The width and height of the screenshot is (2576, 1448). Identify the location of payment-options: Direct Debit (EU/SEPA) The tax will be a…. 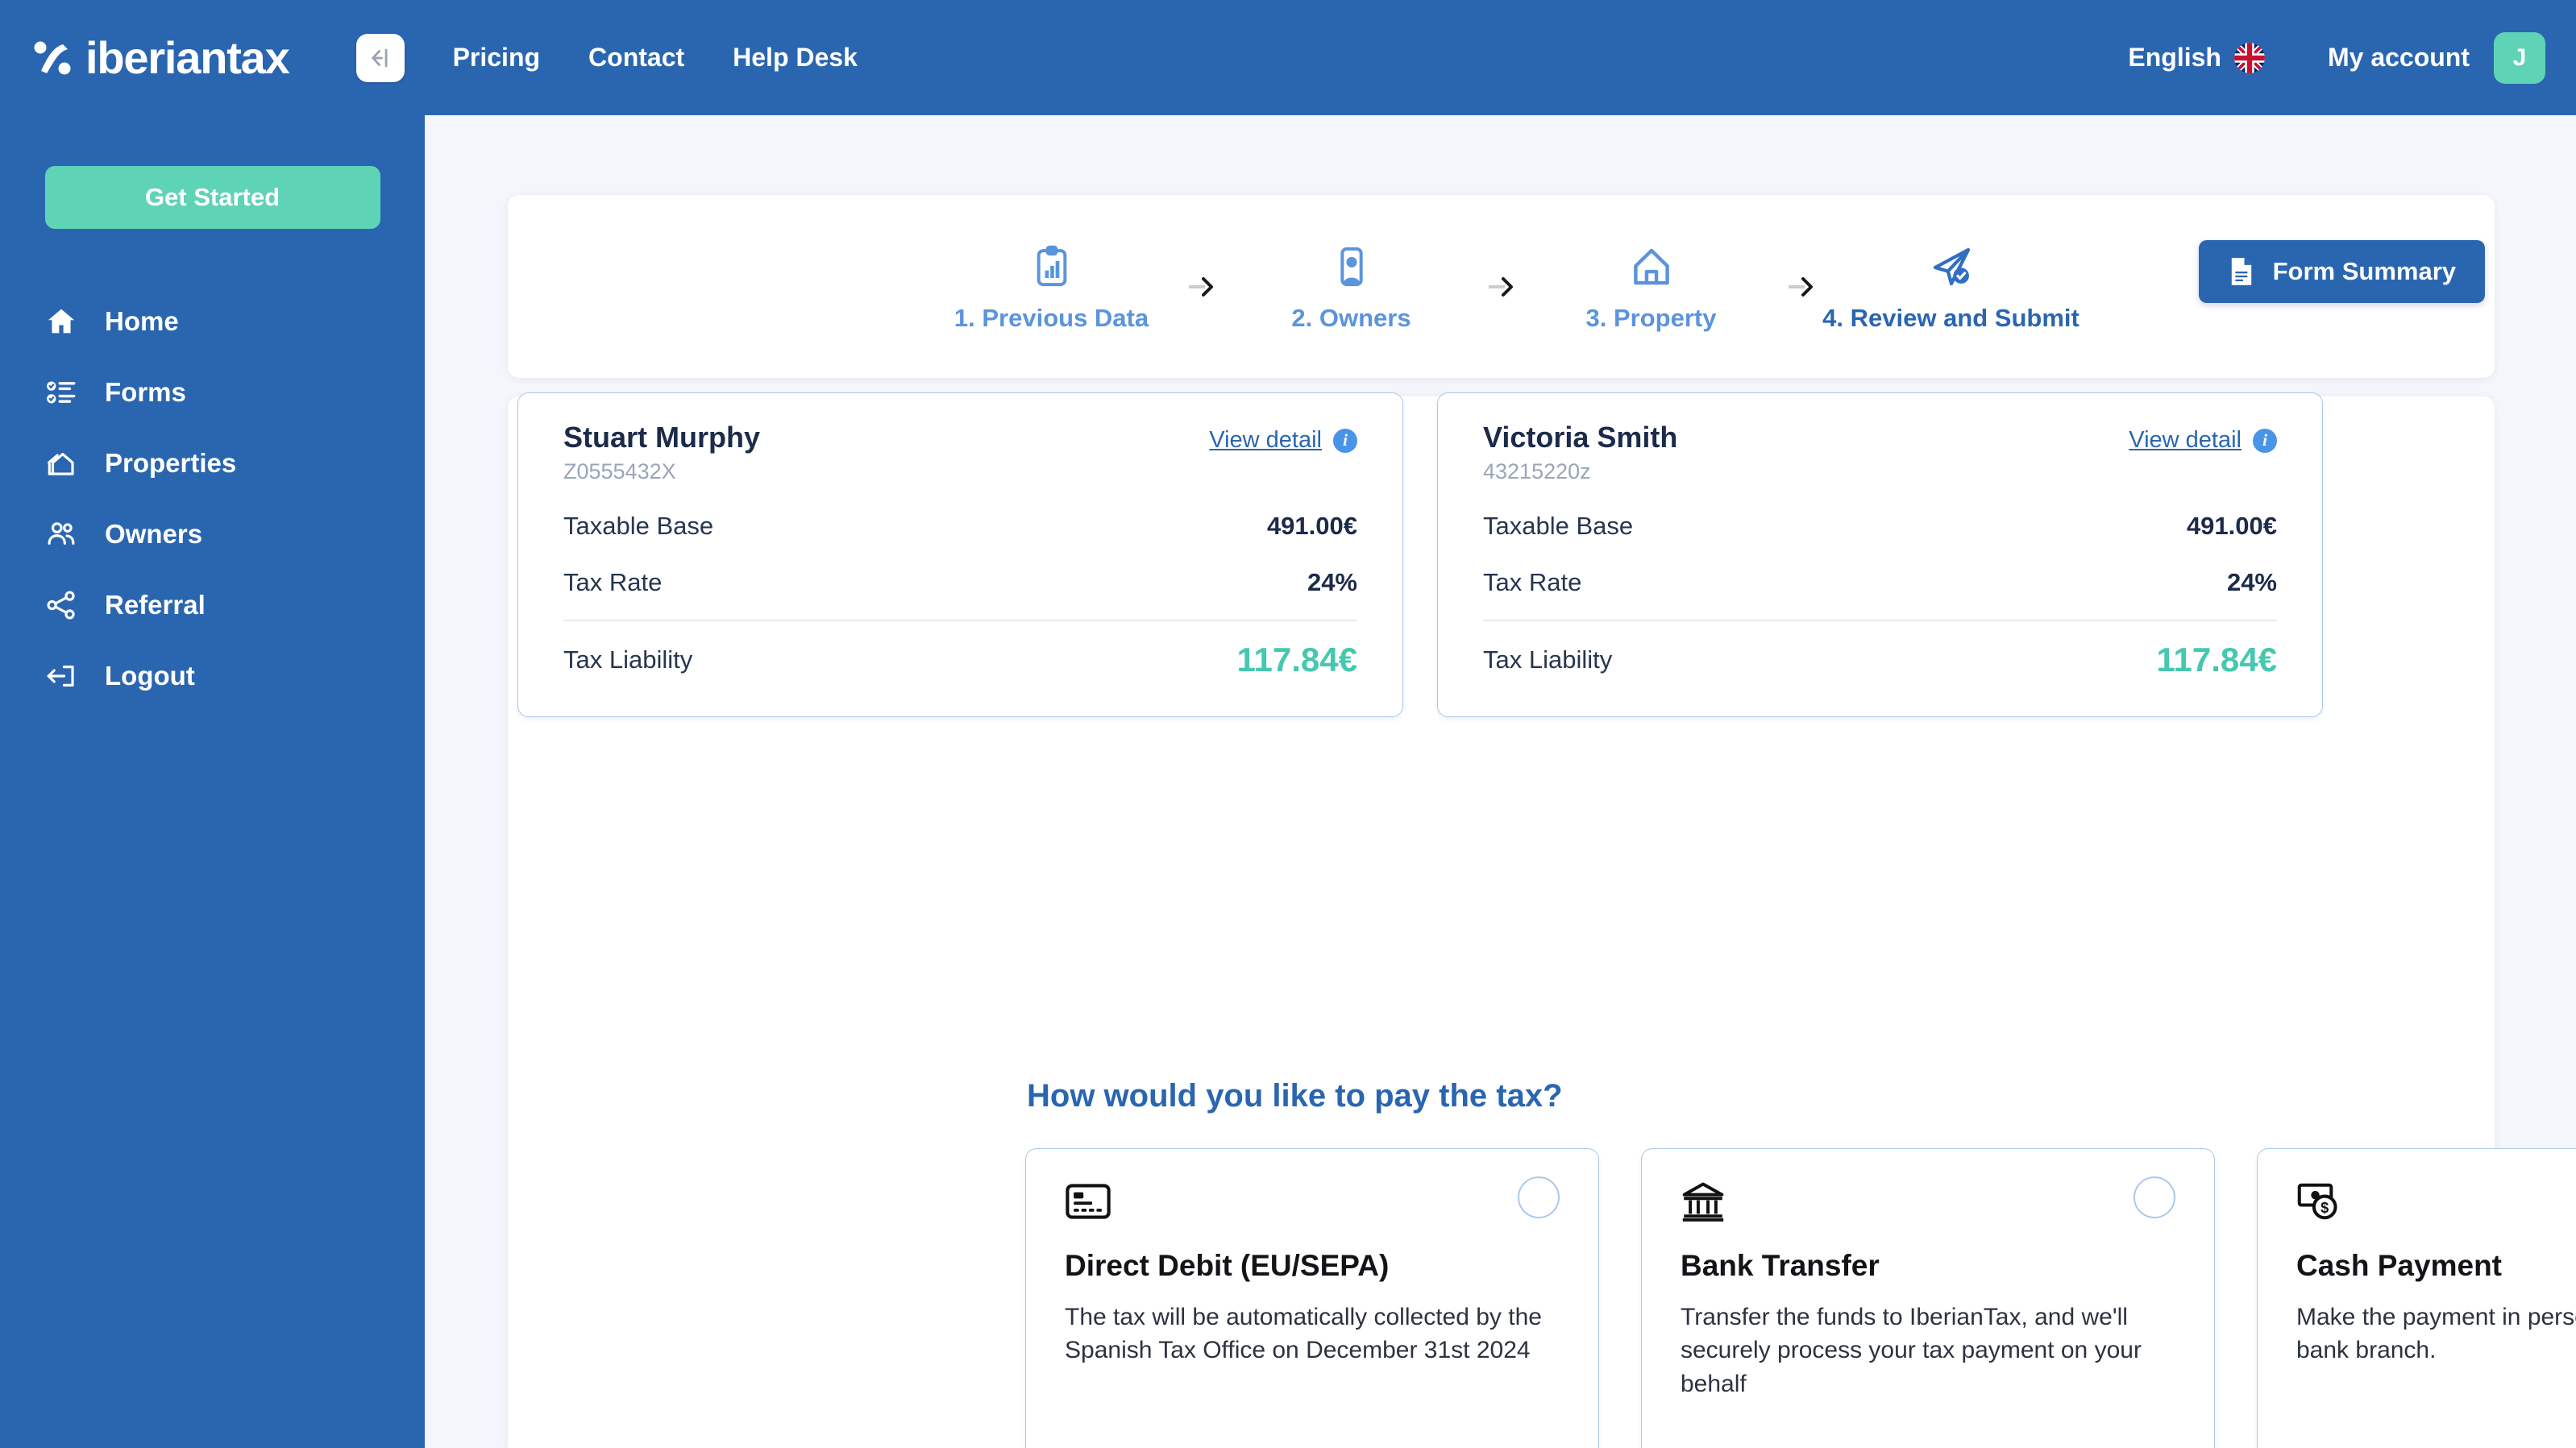
(1800, 1298).